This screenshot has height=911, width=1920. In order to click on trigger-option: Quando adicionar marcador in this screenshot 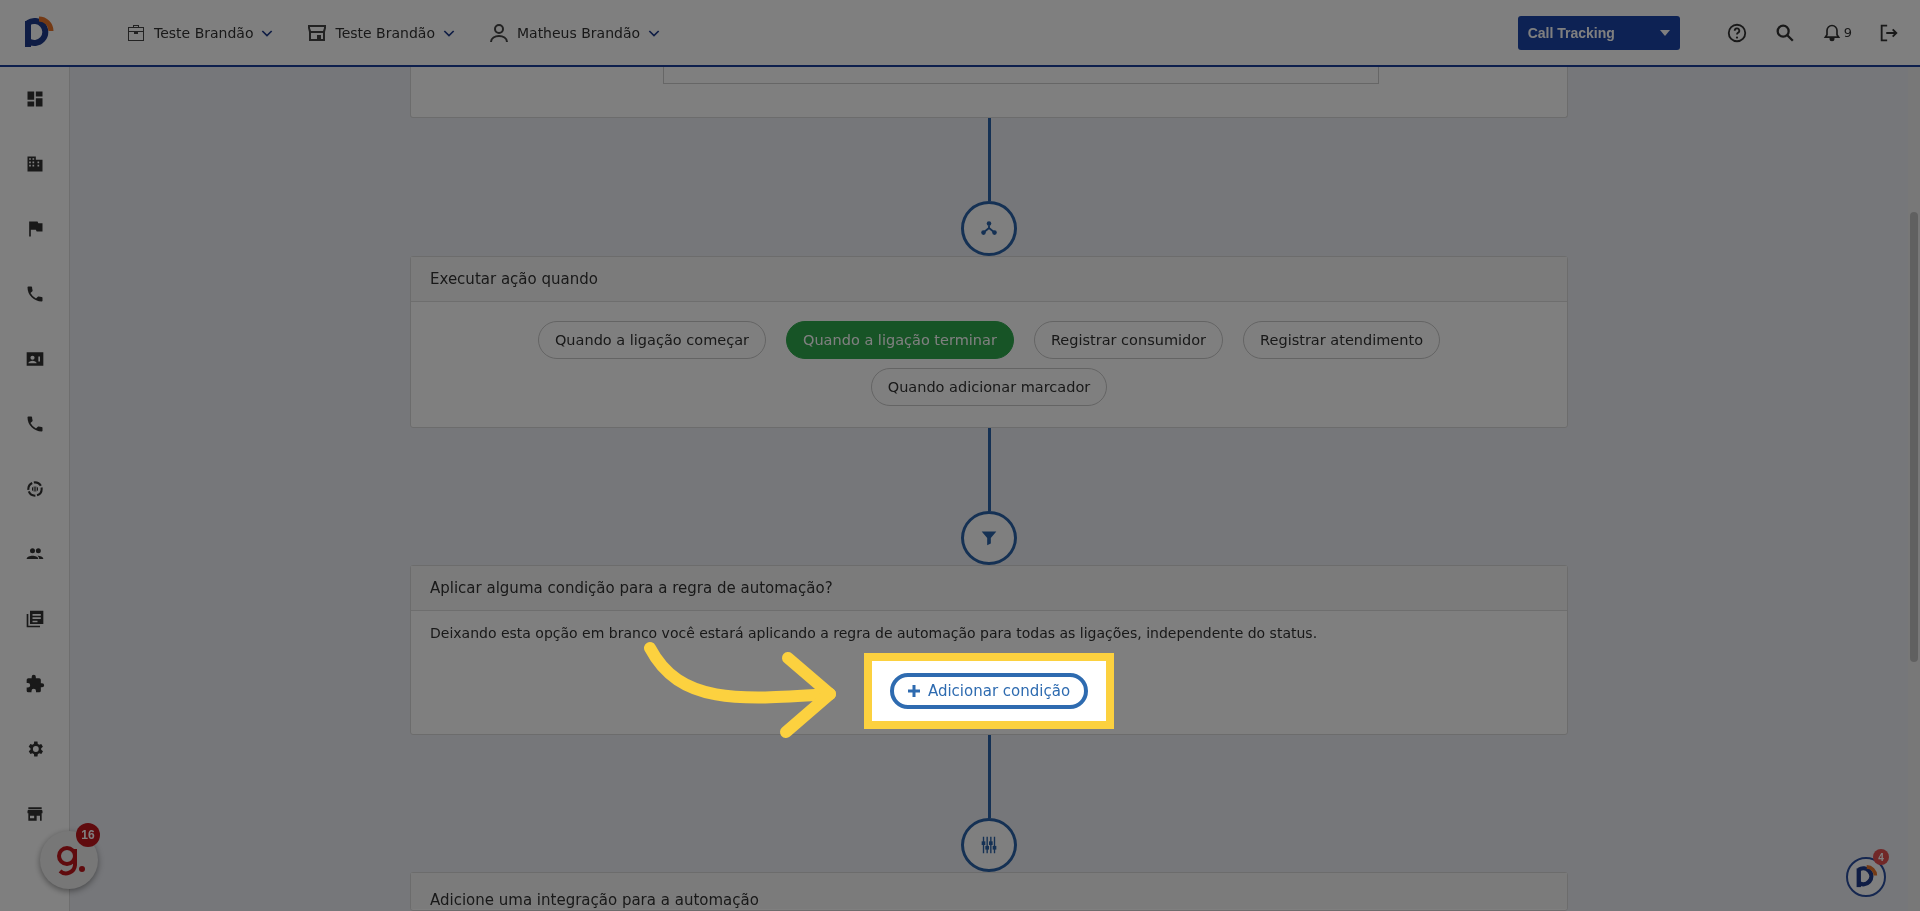, I will do `click(989, 386)`.